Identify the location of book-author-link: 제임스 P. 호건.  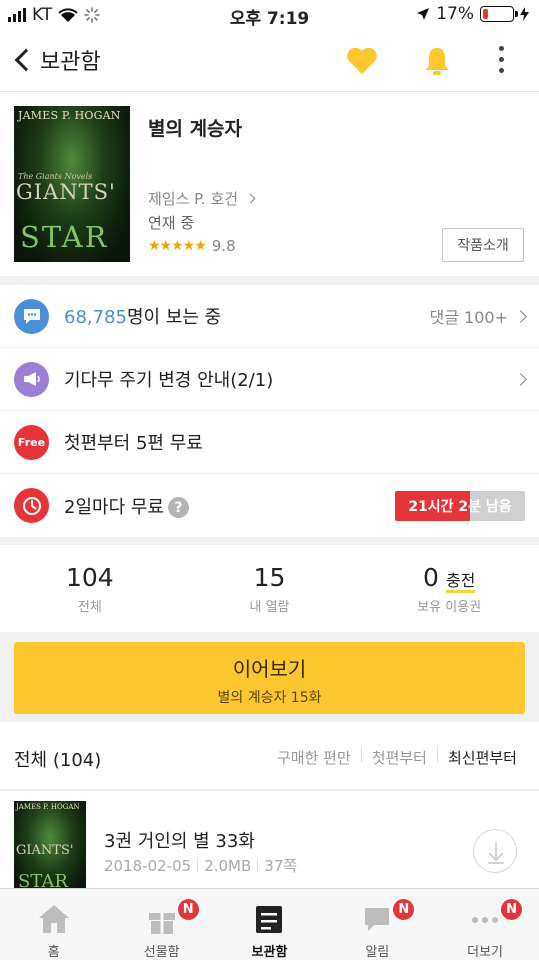
(202, 198).